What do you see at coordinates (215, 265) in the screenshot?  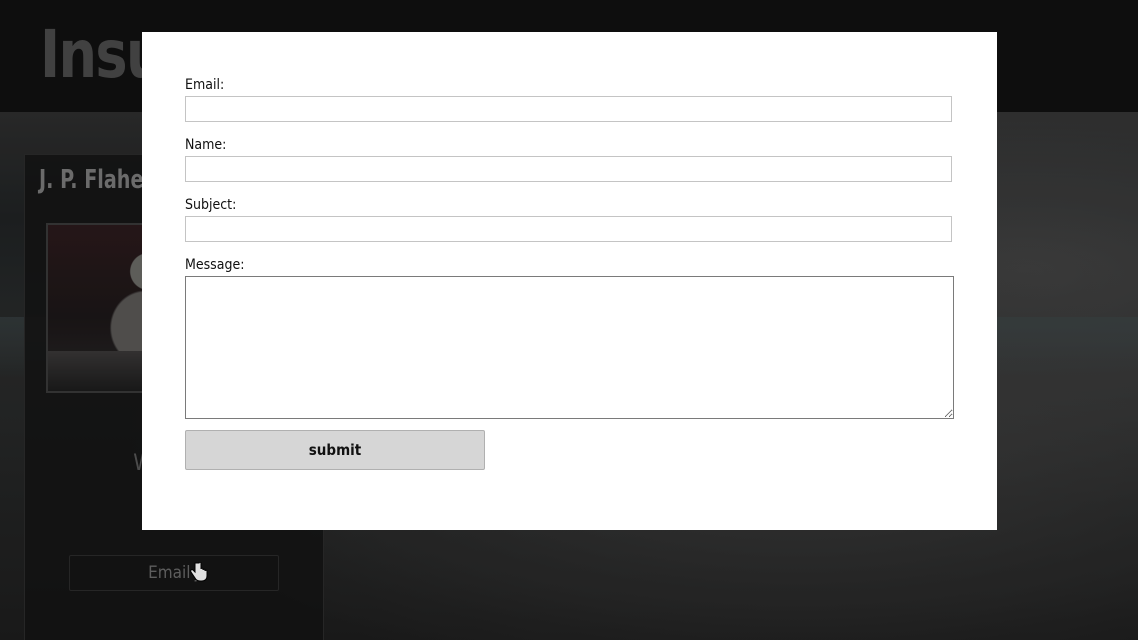 I see `message-label: Message:` at bounding box center [215, 265].